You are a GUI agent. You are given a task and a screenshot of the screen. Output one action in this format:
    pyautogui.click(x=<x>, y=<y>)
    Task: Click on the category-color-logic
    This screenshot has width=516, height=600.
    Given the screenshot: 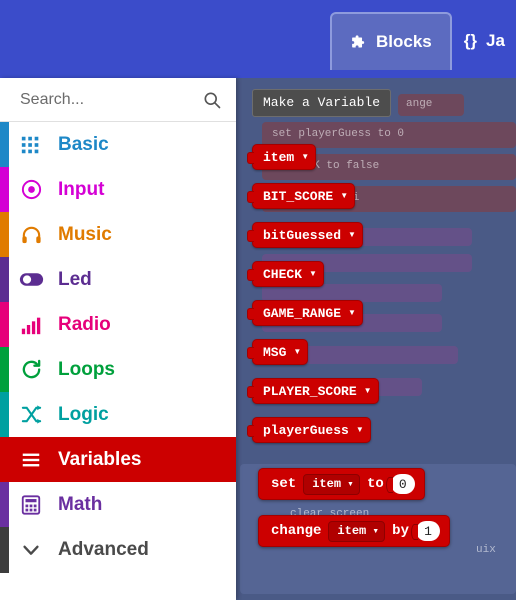 What is the action you would take?
    pyautogui.click(x=4, y=414)
    